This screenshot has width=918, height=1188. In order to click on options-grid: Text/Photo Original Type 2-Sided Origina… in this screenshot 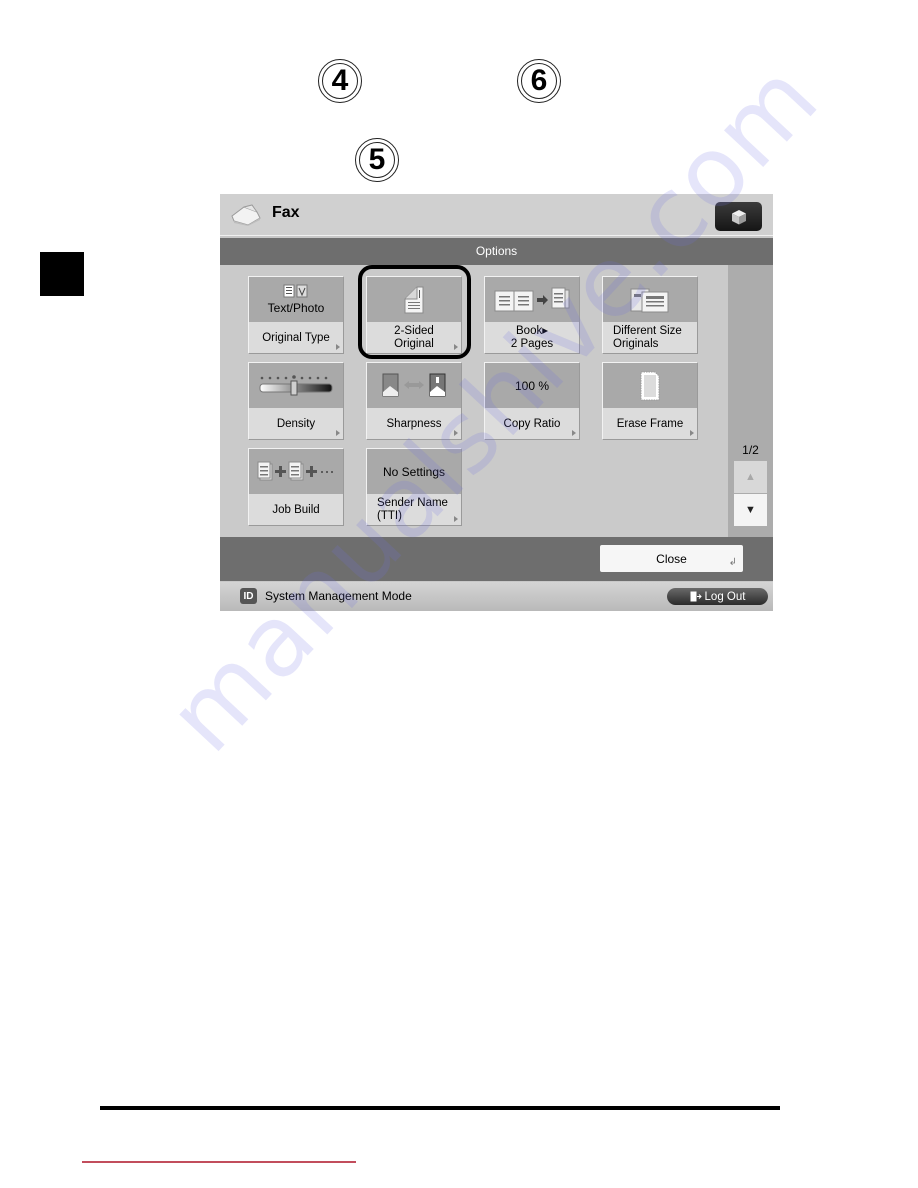, I will do `click(474, 401)`.